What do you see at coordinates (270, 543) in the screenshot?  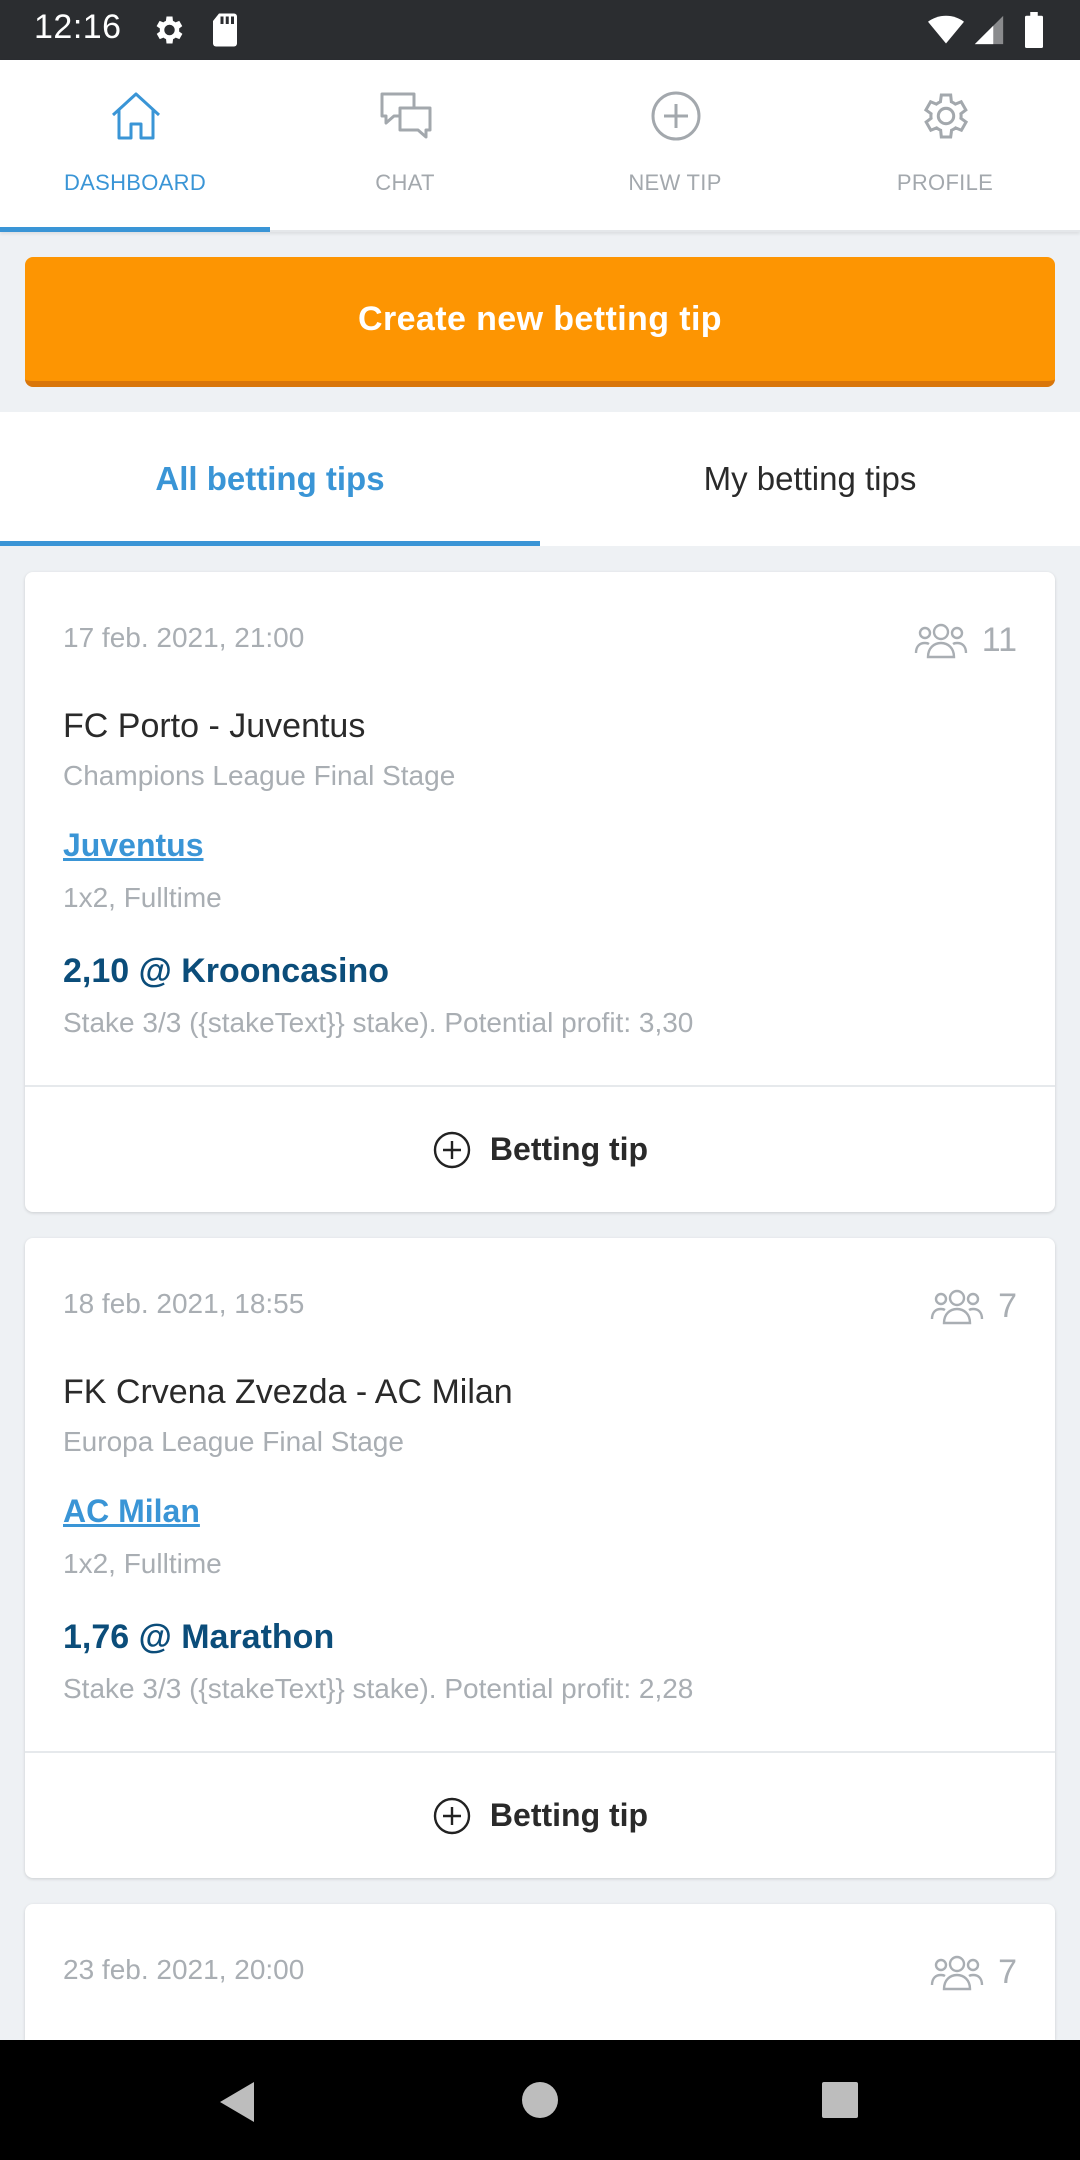 I see `tab-active-indicator` at bounding box center [270, 543].